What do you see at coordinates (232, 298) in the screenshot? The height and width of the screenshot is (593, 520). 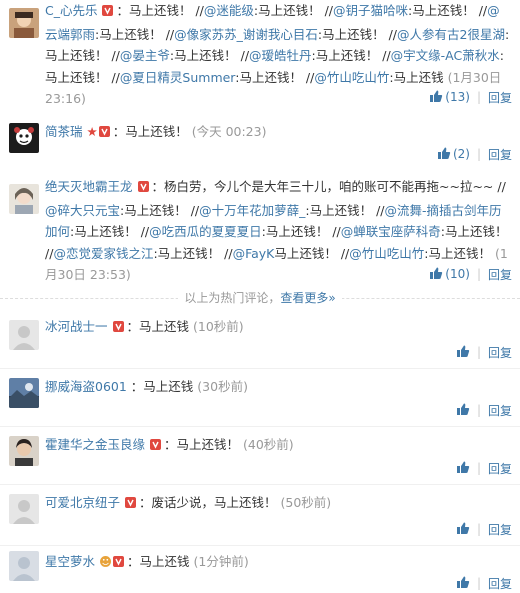 I see `hot-note-text: 以上为热门评论，` at bounding box center [232, 298].